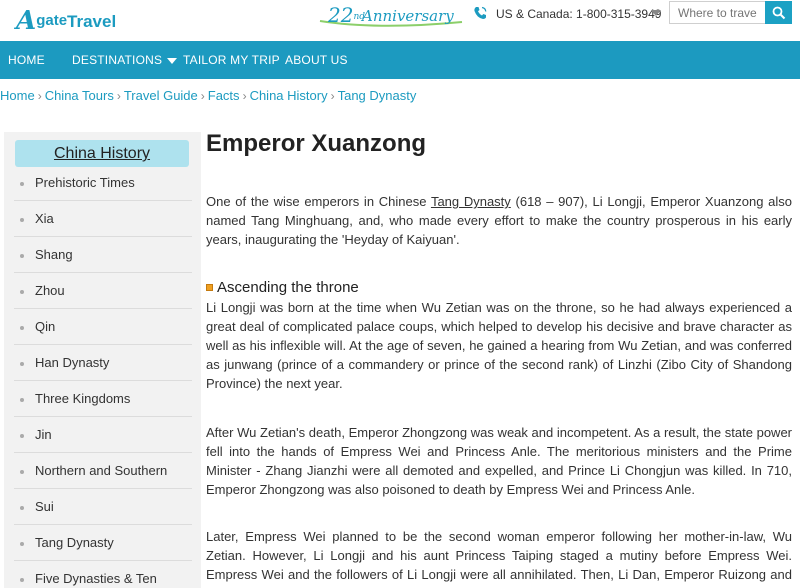  What do you see at coordinates (74, 542) in the screenshot?
I see `sidebar-item-label: Tang Dynasty` at bounding box center [74, 542].